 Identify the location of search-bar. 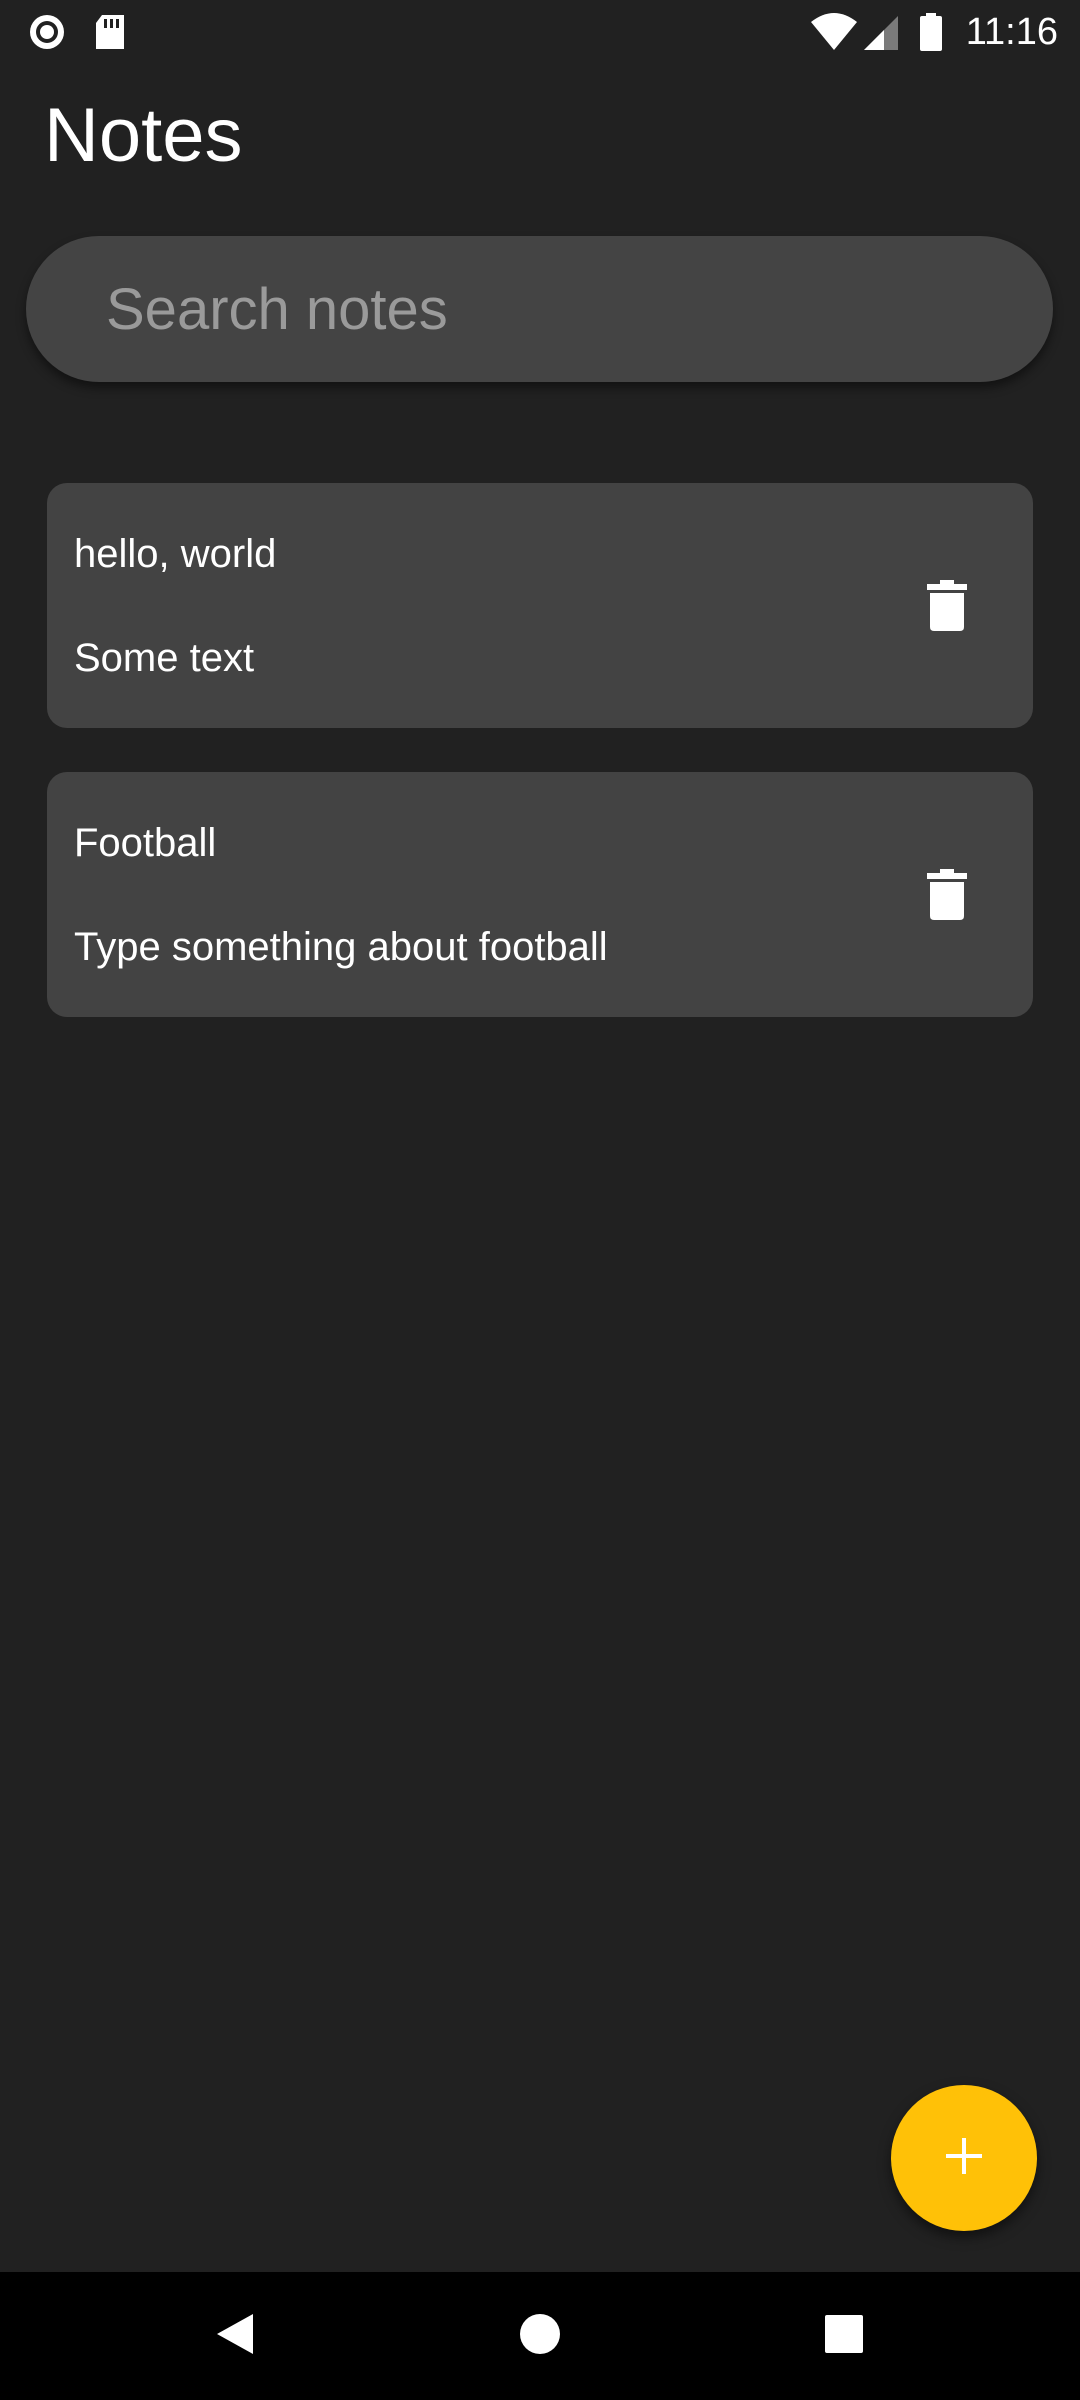
(539, 309).